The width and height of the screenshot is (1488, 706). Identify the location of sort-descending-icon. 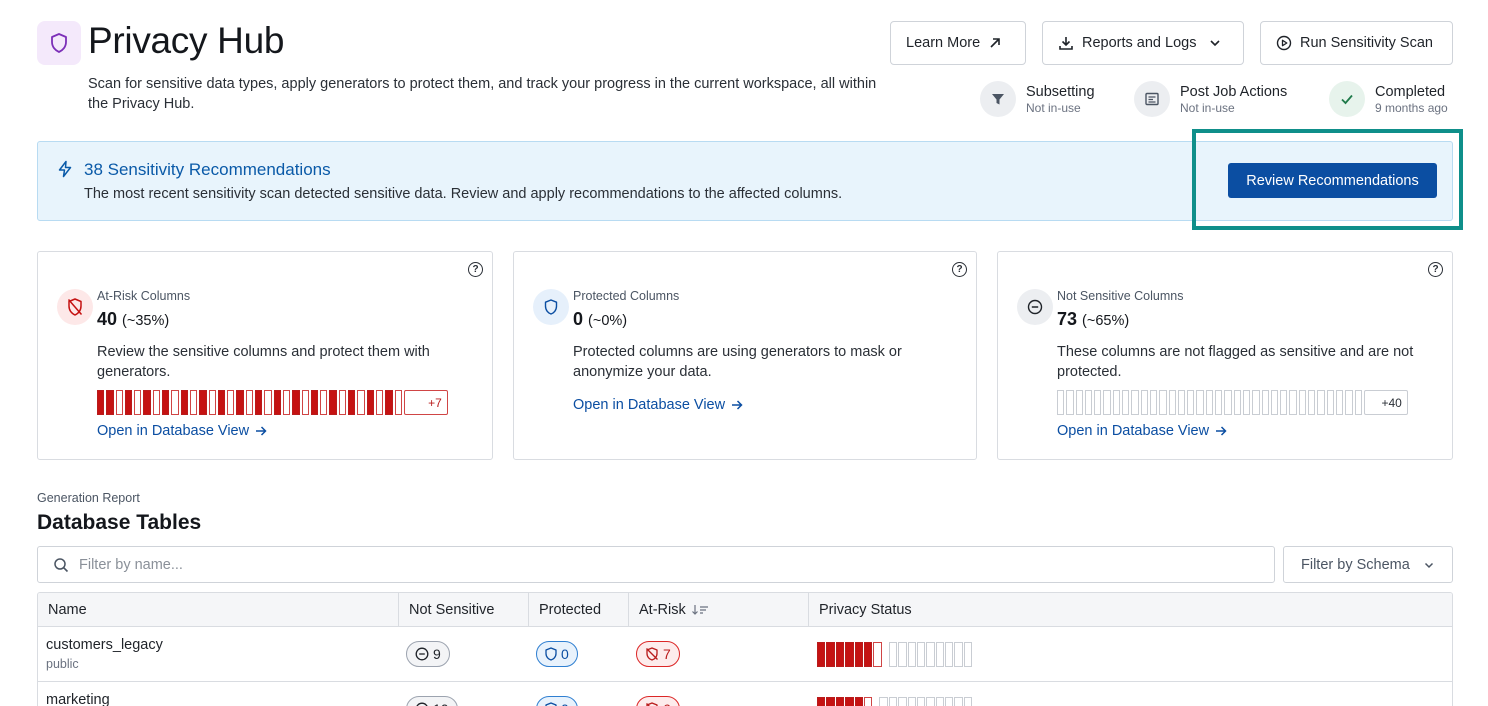
(700, 610).